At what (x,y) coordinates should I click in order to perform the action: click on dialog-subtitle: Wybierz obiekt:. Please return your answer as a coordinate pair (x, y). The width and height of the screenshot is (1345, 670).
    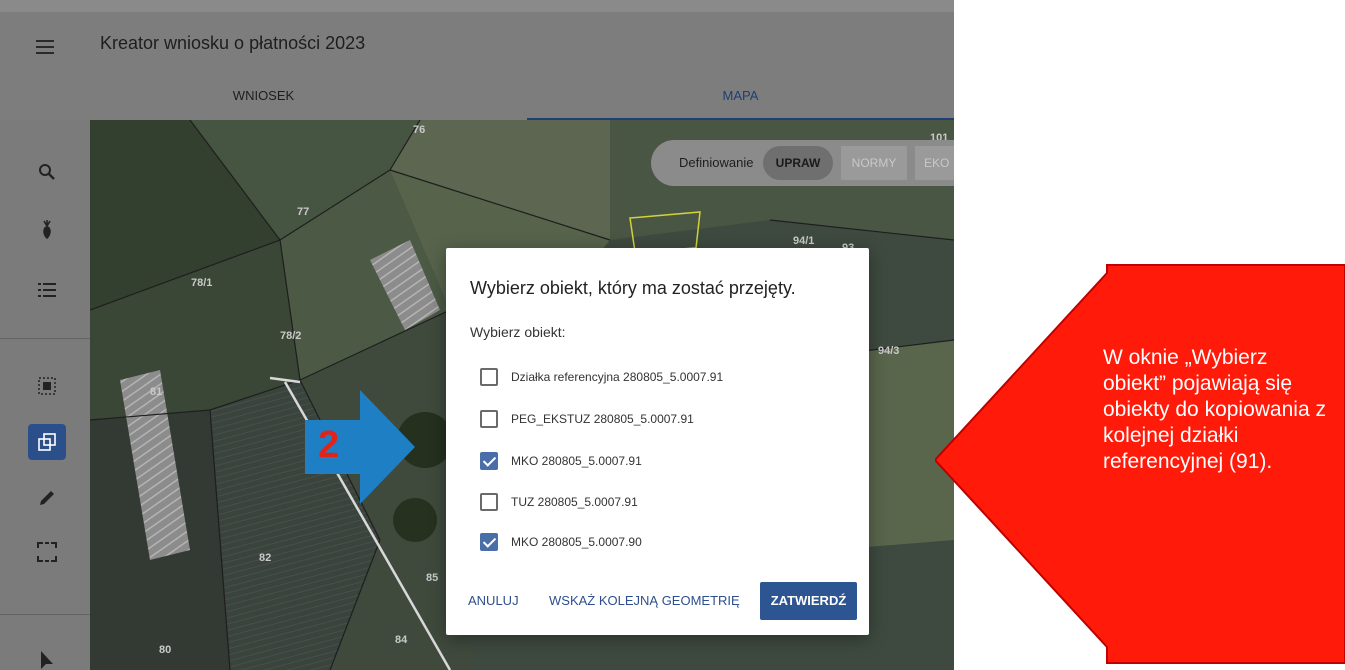
    Looking at the image, I should click on (518, 332).